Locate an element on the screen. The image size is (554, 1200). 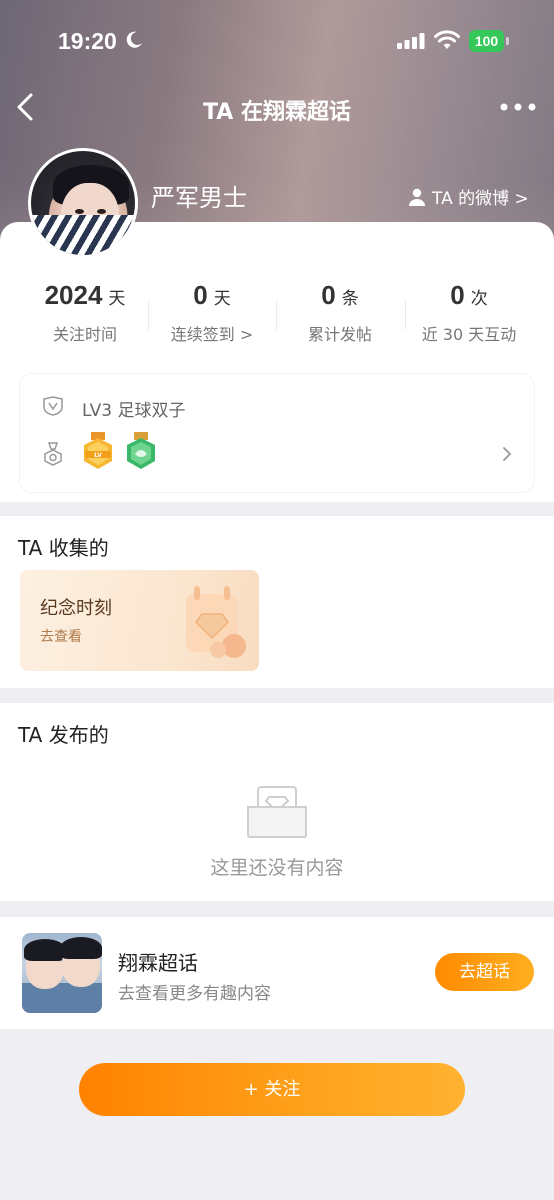
stat-label: 连续签到 > is located at coordinates (212, 334).